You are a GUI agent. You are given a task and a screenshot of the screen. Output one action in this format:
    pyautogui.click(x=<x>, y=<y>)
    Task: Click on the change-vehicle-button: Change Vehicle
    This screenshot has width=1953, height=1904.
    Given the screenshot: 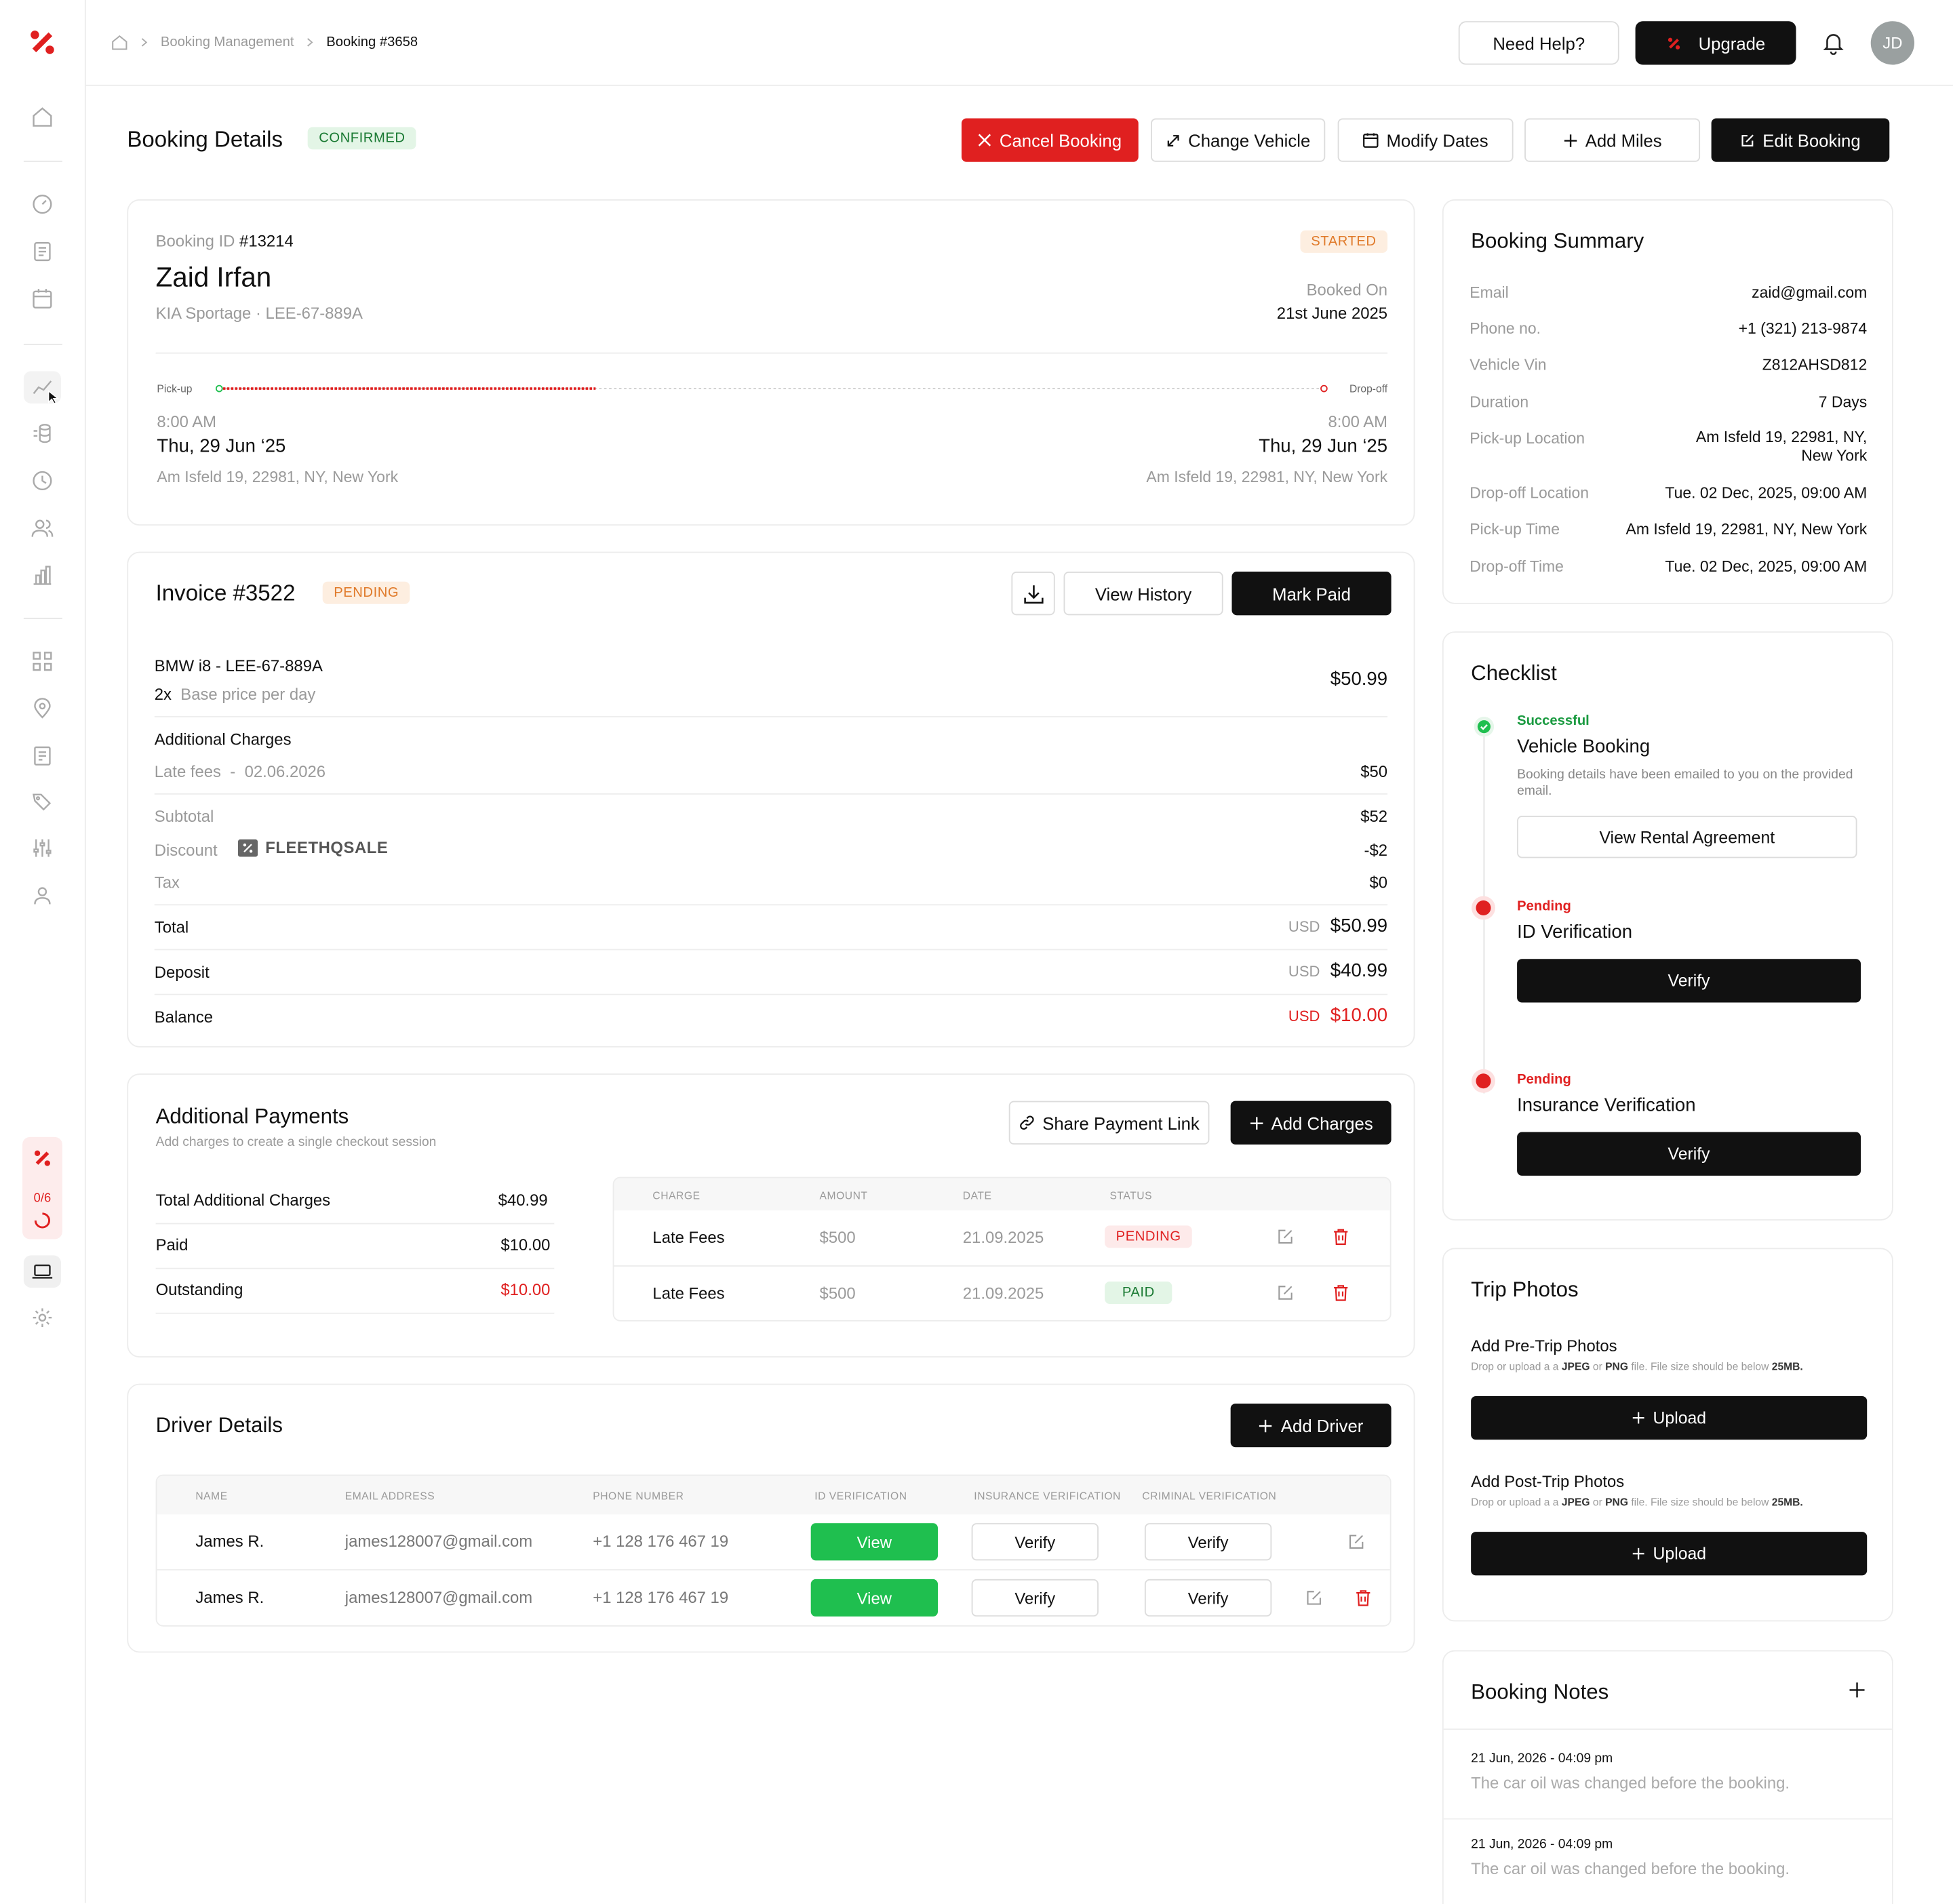 What is the action you would take?
    pyautogui.click(x=1238, y=140)
    